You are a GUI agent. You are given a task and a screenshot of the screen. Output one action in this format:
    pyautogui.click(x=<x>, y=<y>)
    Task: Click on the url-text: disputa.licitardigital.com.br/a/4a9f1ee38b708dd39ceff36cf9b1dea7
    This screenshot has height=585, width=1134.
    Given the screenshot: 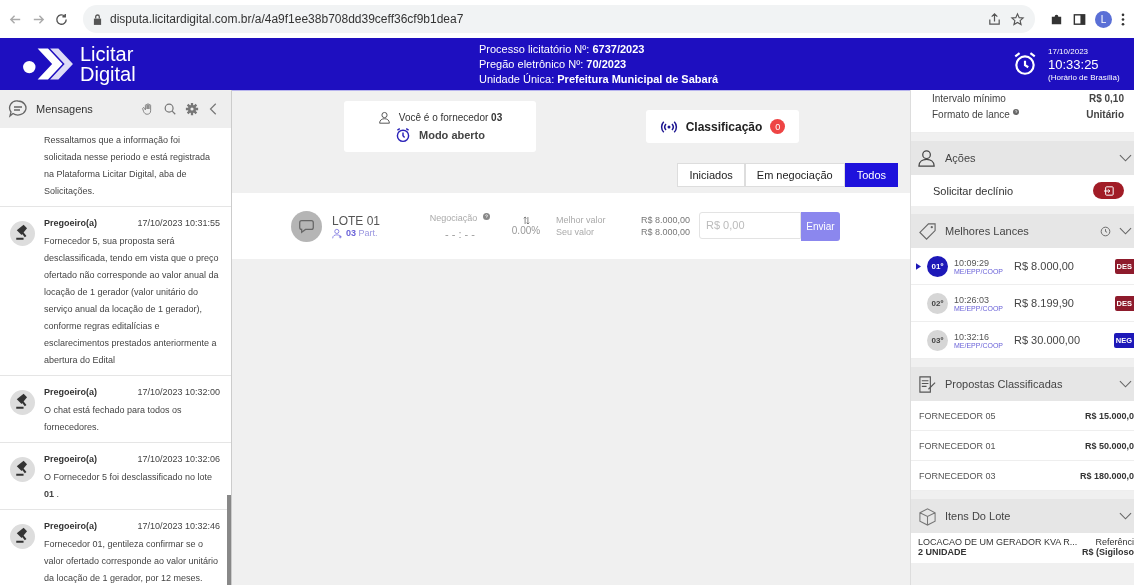 What is the action you would take?
    pyautogui.click(x=287, y=19)
    